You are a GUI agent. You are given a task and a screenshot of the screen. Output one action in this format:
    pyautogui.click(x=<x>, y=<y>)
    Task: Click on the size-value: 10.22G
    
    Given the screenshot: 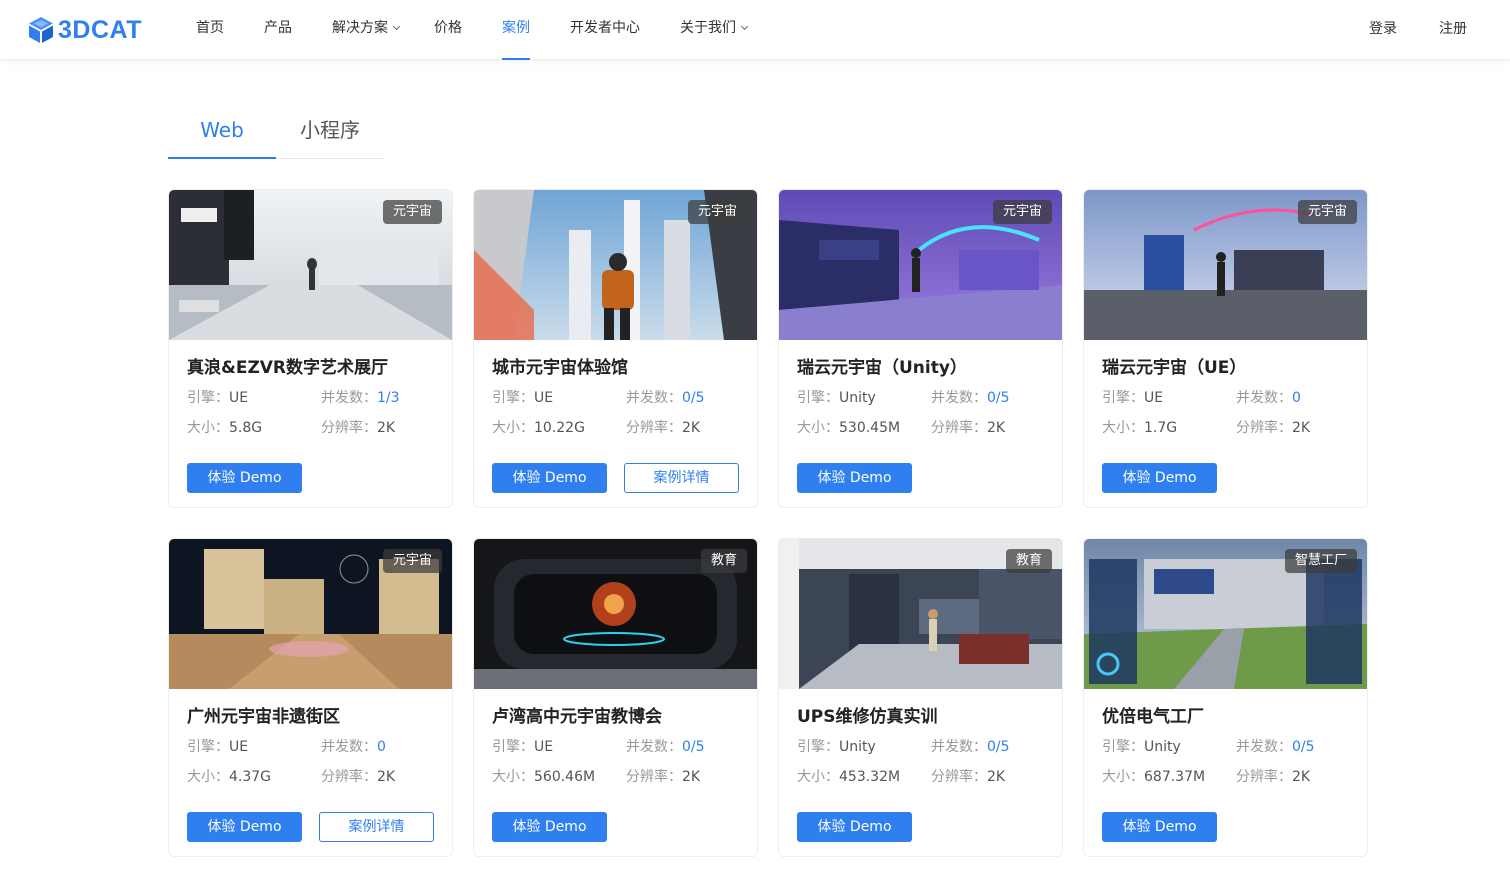 What is the action you would take?
    pyautogui.click(x=559, y=428)
    